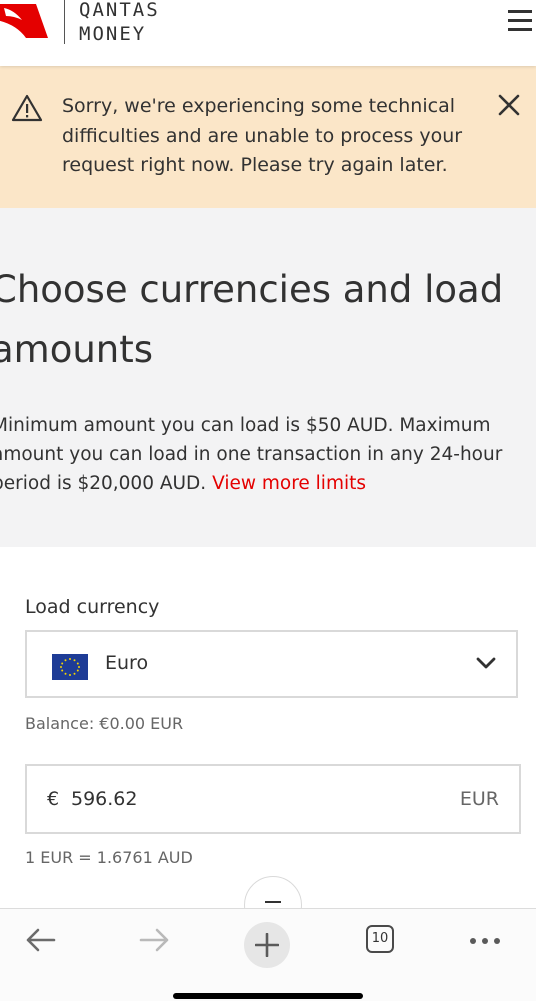 Image resolution: width=536 pixels, height=1001 pixels. Describe the element at coordinates (53, 799) in the screenshot. I see `currency-symbol: €` at that location.